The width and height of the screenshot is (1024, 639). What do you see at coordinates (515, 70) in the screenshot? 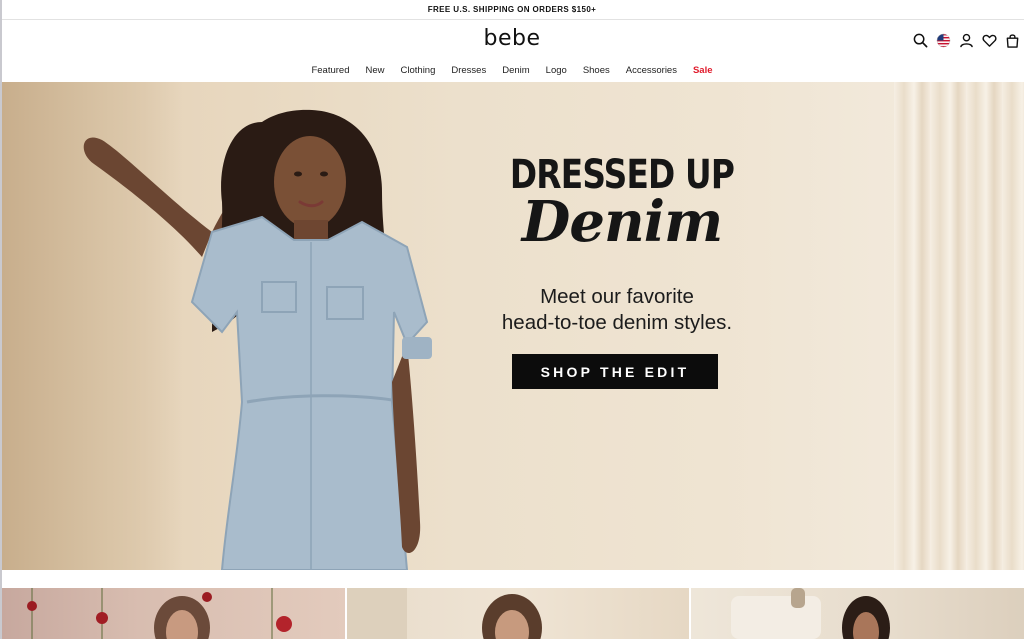
I see `nav-item-denim: Denim` at bounding box center [515, 70].